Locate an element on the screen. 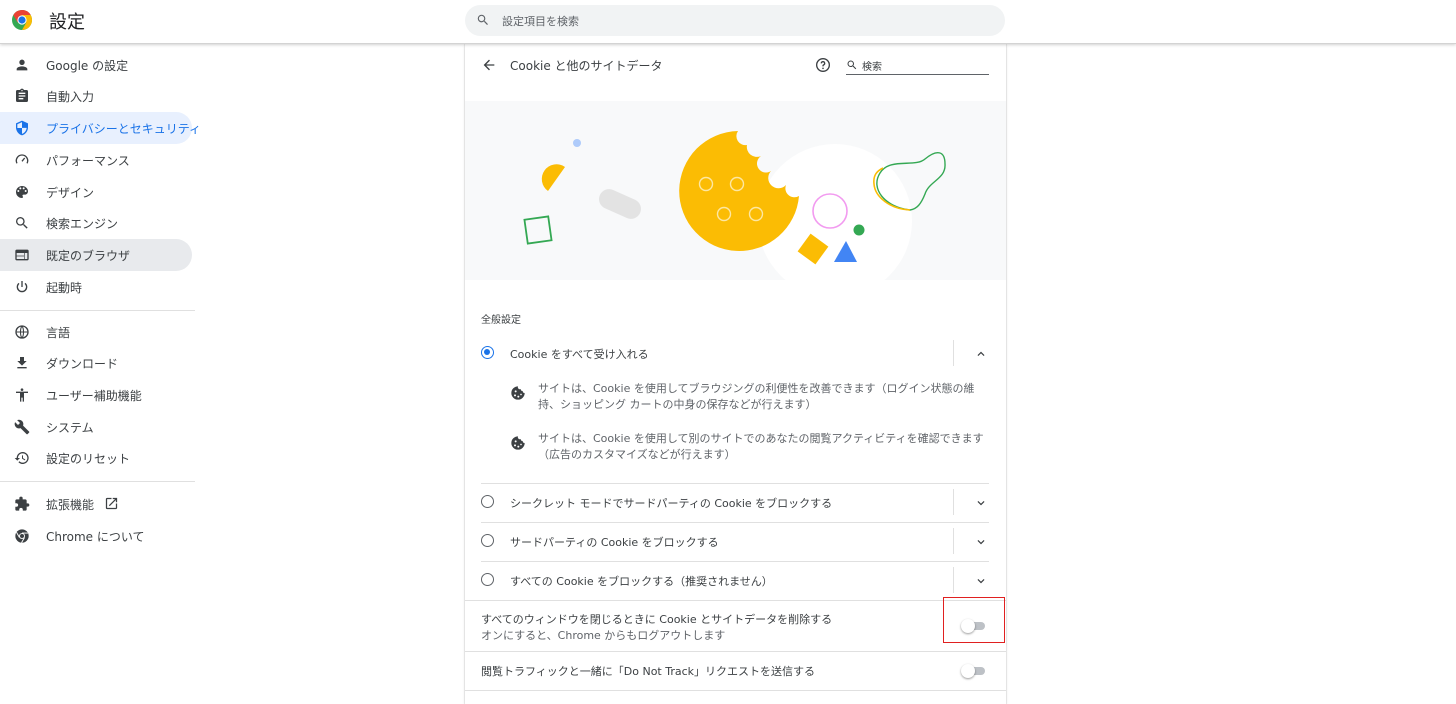 The height and width of the screenshot is (704, 1456). option-label: サードパーティの Cookie をブロックする is located at coordinates (614, 542).